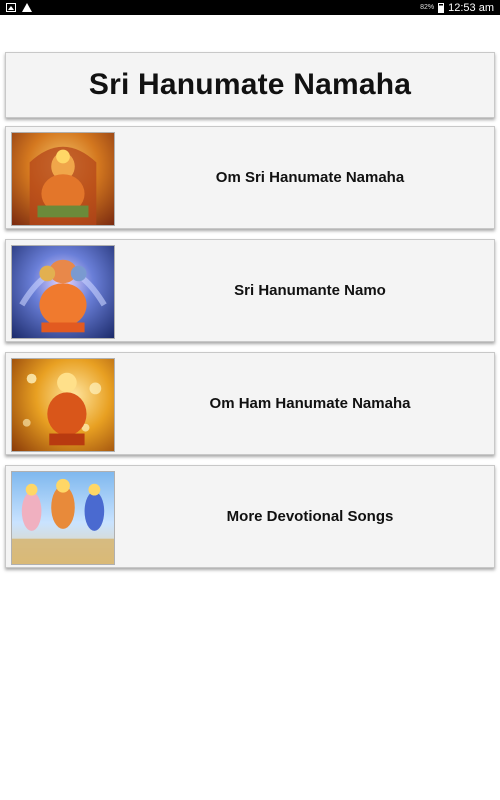 This screenshot has height=800, width=500. I want to click on battery-percent: 82%, so click(427, 7).